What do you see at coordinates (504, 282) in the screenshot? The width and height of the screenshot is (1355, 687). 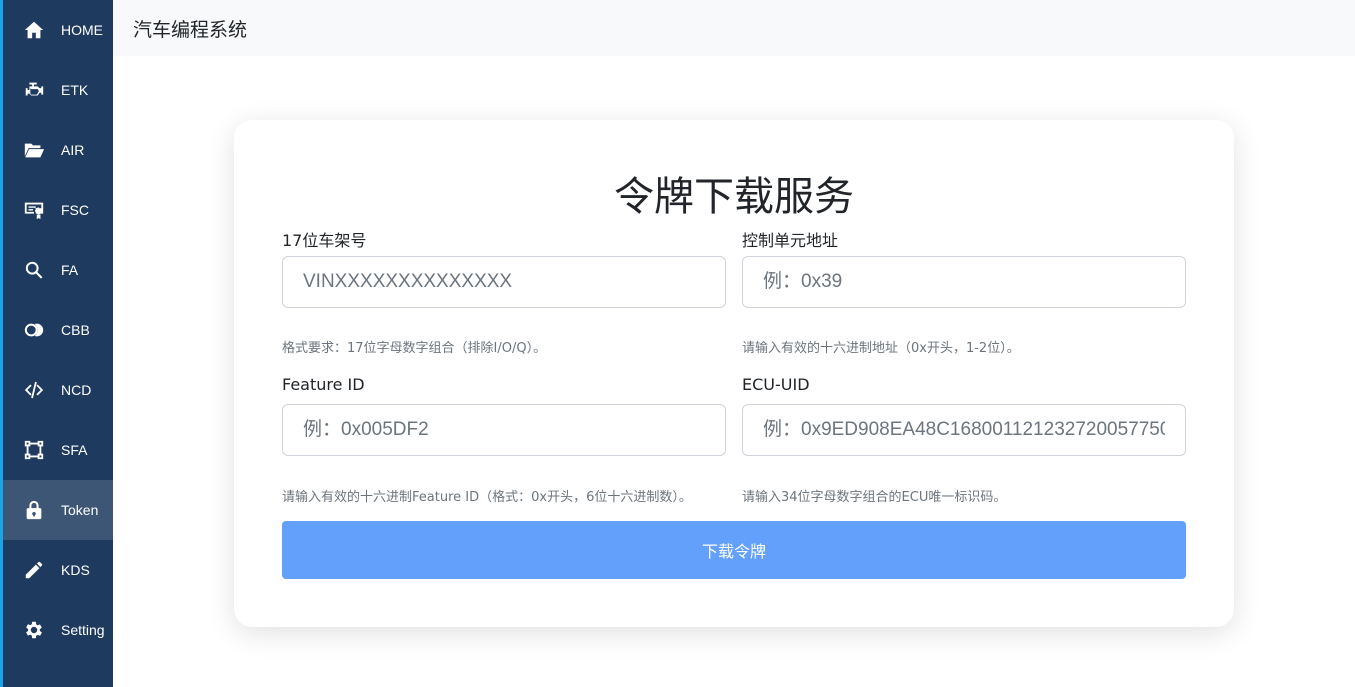 I see `vin-input` at bounding box center [504, 282].